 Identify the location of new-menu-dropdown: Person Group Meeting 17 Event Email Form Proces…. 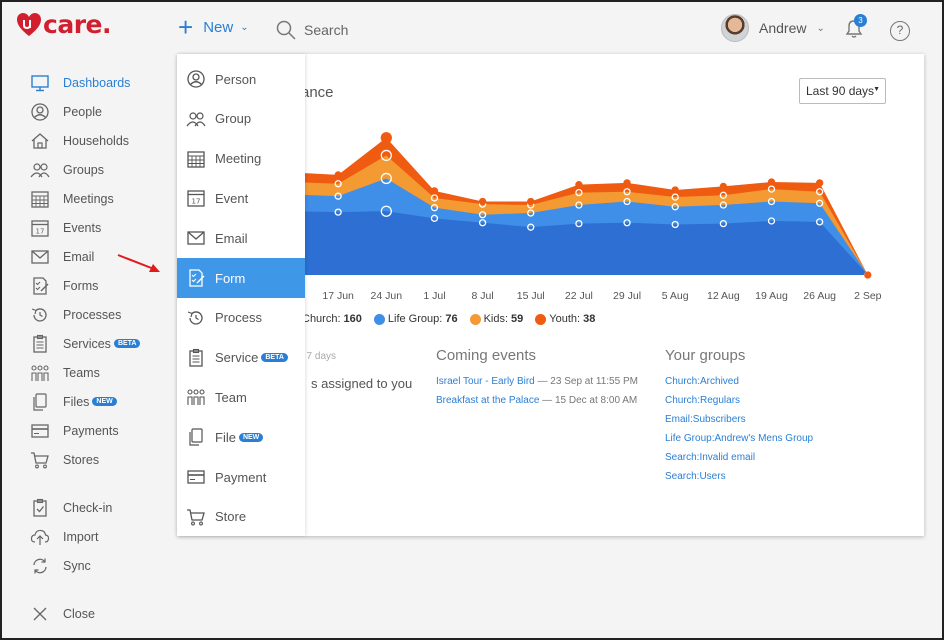
(241, 295).